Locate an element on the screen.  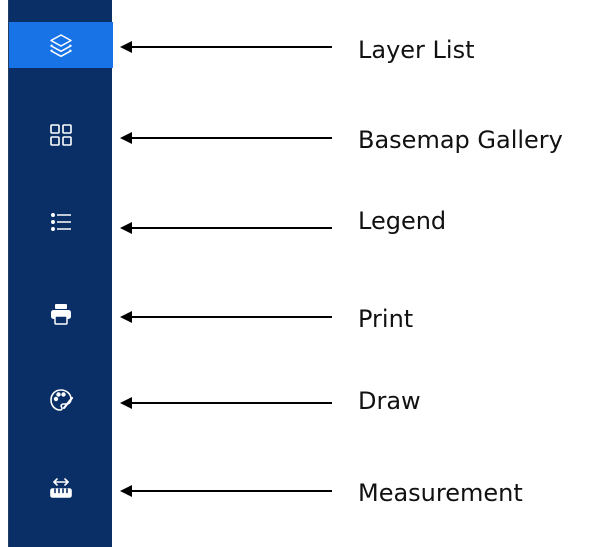
ruler-icon is located at coordinates (61, 488).